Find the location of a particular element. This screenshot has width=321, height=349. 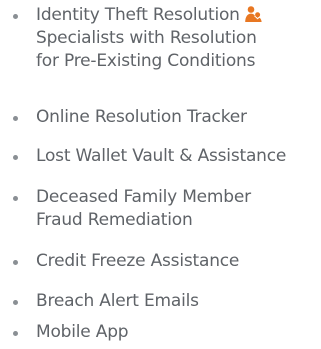

list-item-line: Credit Freeze Assistance is located at coordinates (138, 261).